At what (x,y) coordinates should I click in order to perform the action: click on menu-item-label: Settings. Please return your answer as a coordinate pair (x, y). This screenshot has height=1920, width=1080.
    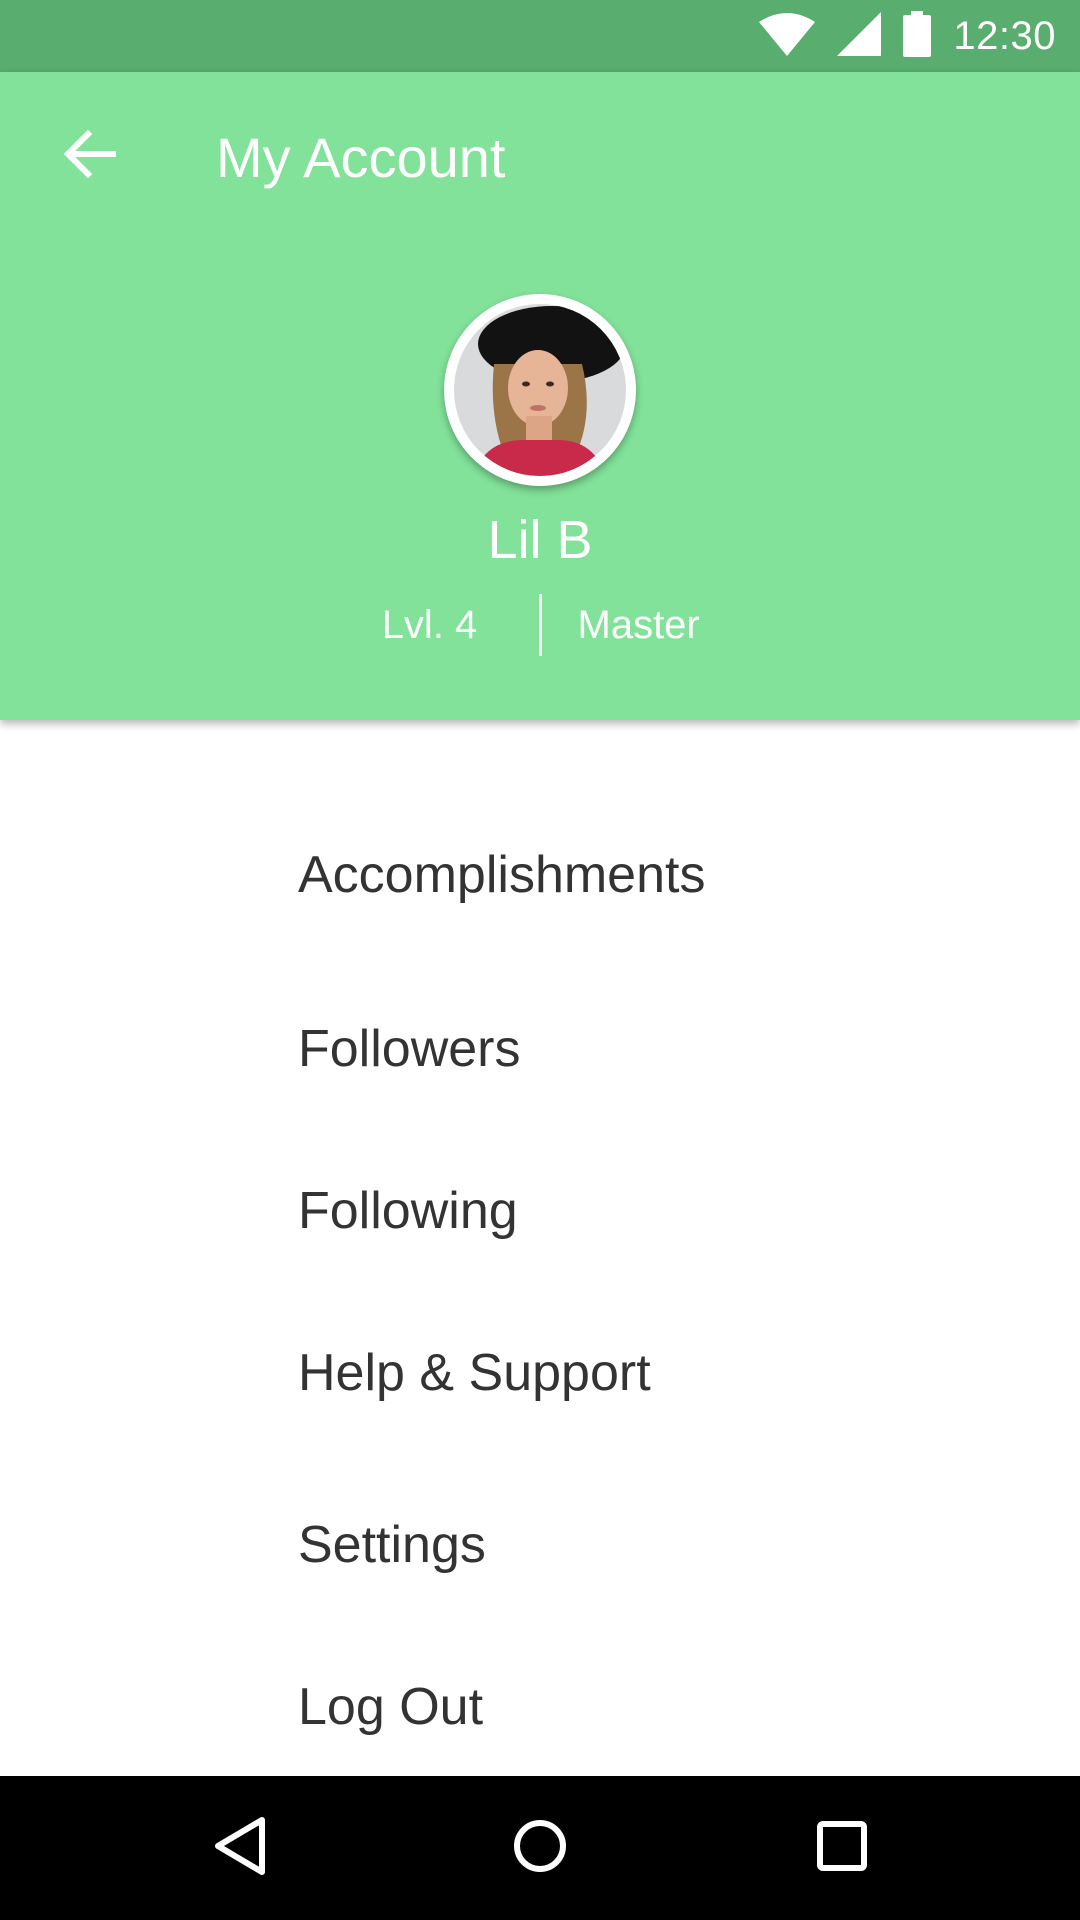
    Looking at the image, I should click on (392, 1545).